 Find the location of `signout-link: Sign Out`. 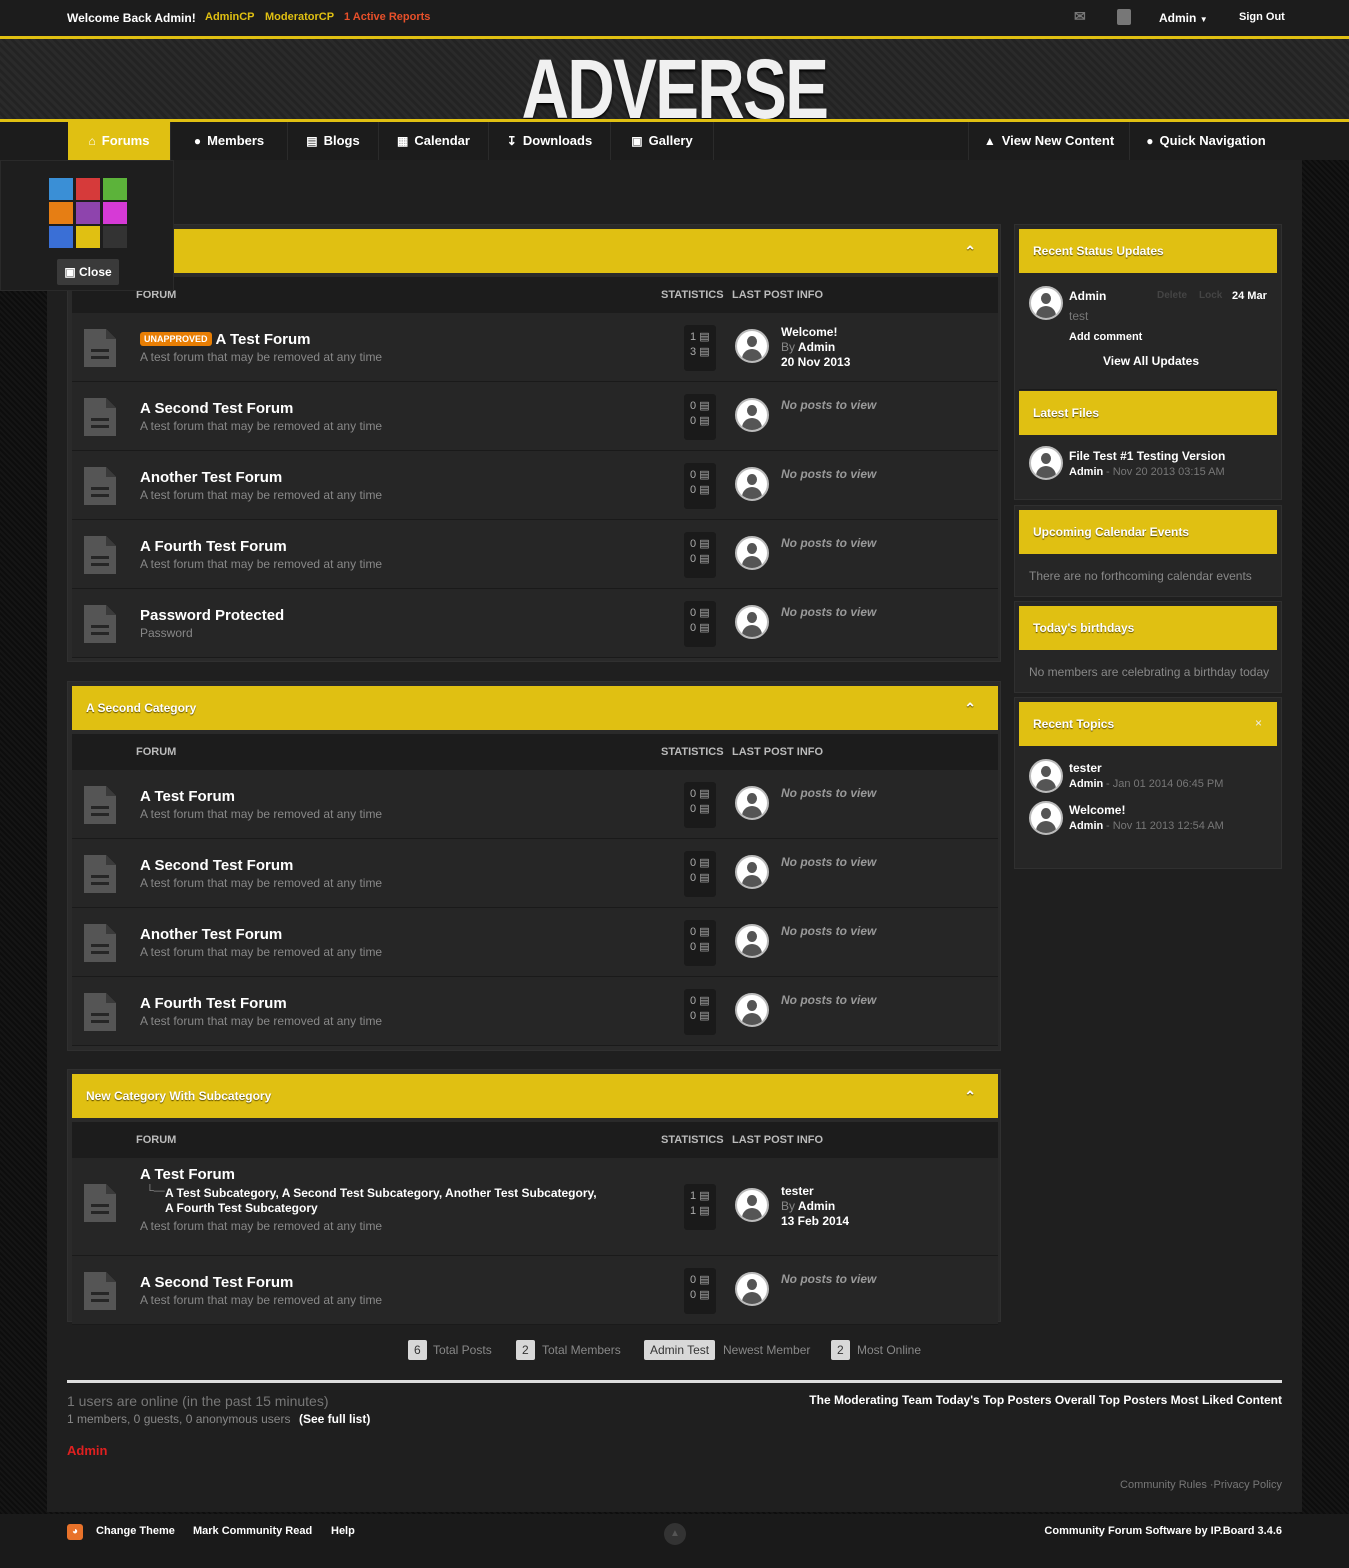

signout-link: Sign Out is located at coordinates (1262, 17).